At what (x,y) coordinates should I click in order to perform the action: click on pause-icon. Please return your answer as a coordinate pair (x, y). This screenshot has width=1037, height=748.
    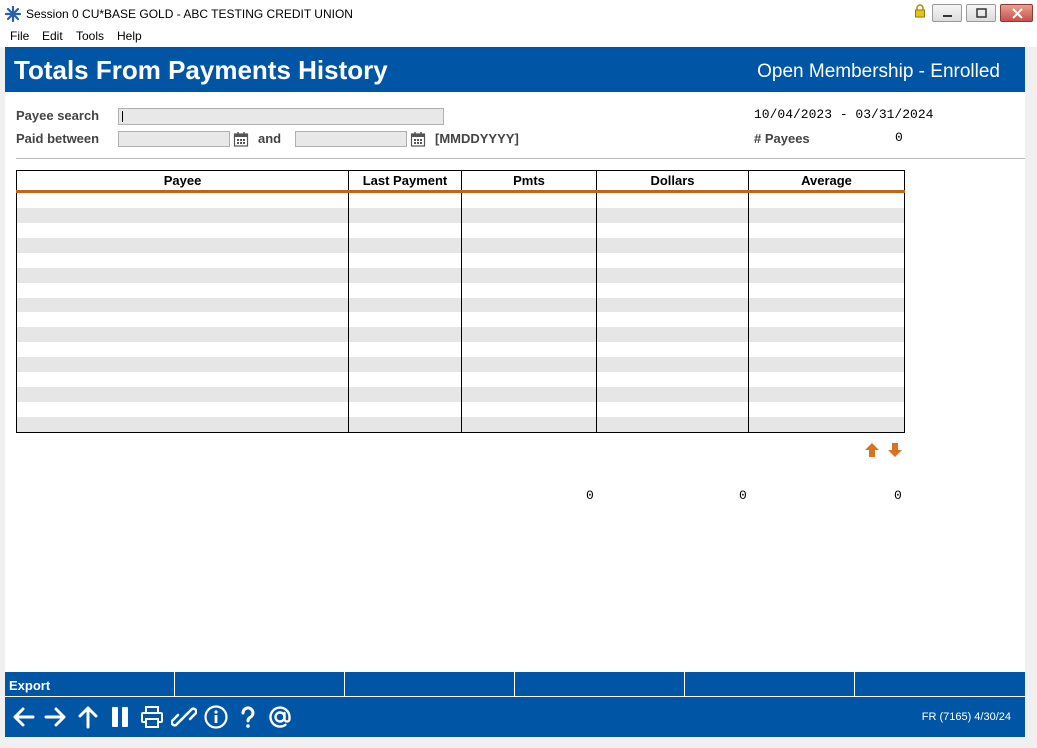
    Looking at the image, I should click on (120, 717).